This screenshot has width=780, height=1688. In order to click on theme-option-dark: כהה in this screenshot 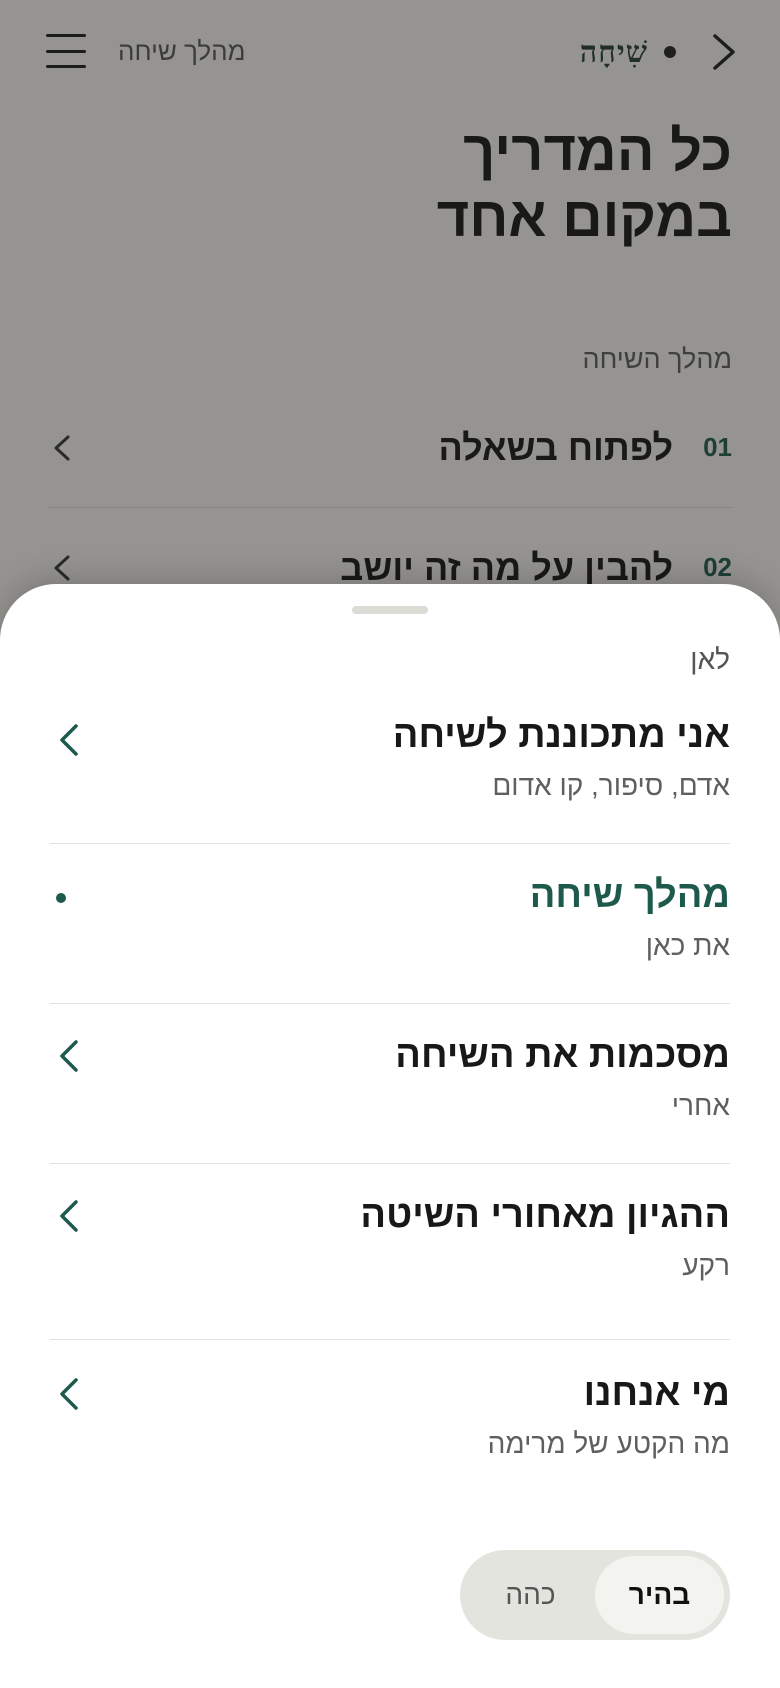, I will do `click(530, 1595)`.